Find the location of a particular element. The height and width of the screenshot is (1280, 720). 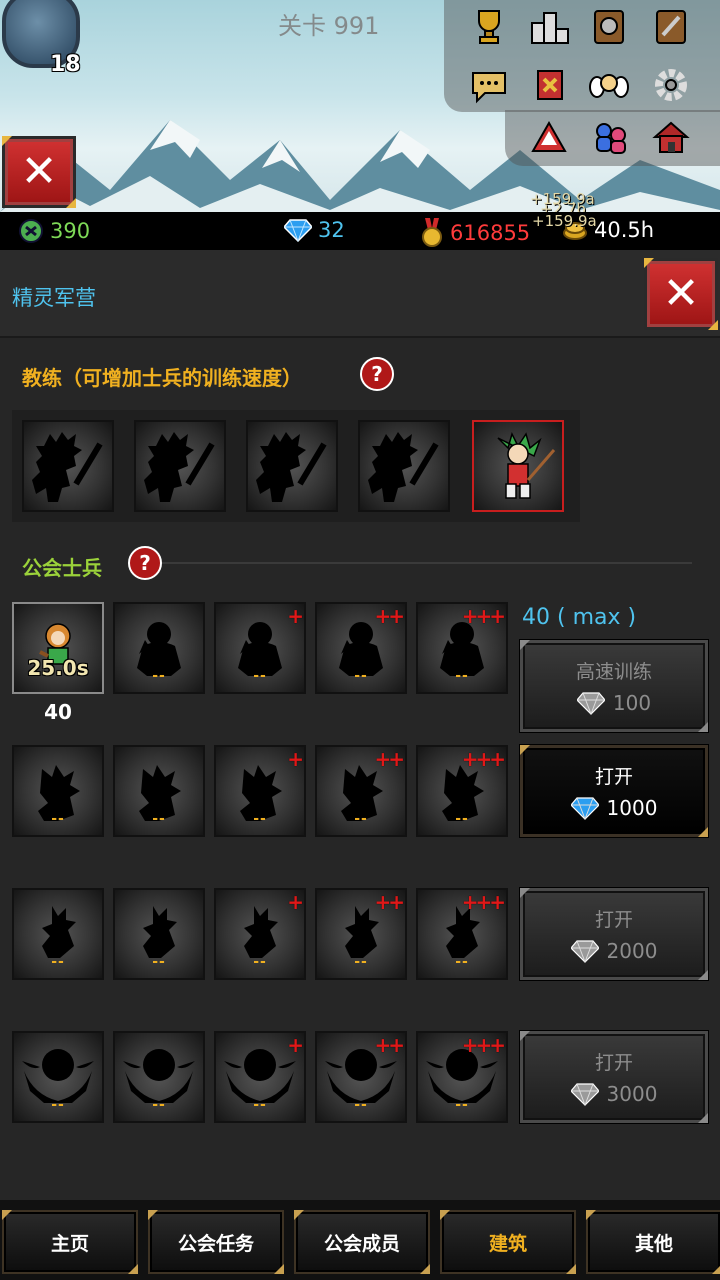

section-divider is located at coordinates (427, 563).